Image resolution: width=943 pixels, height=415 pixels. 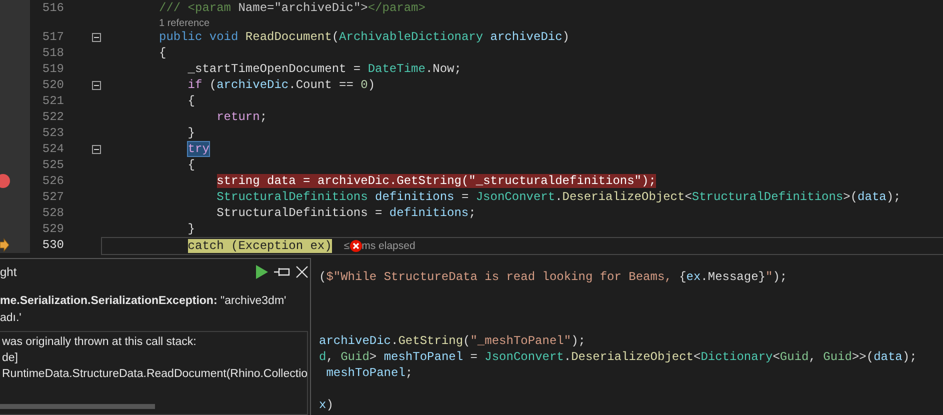 I want to click on perf-tip-text: ≤, so click(x=347, y=246).